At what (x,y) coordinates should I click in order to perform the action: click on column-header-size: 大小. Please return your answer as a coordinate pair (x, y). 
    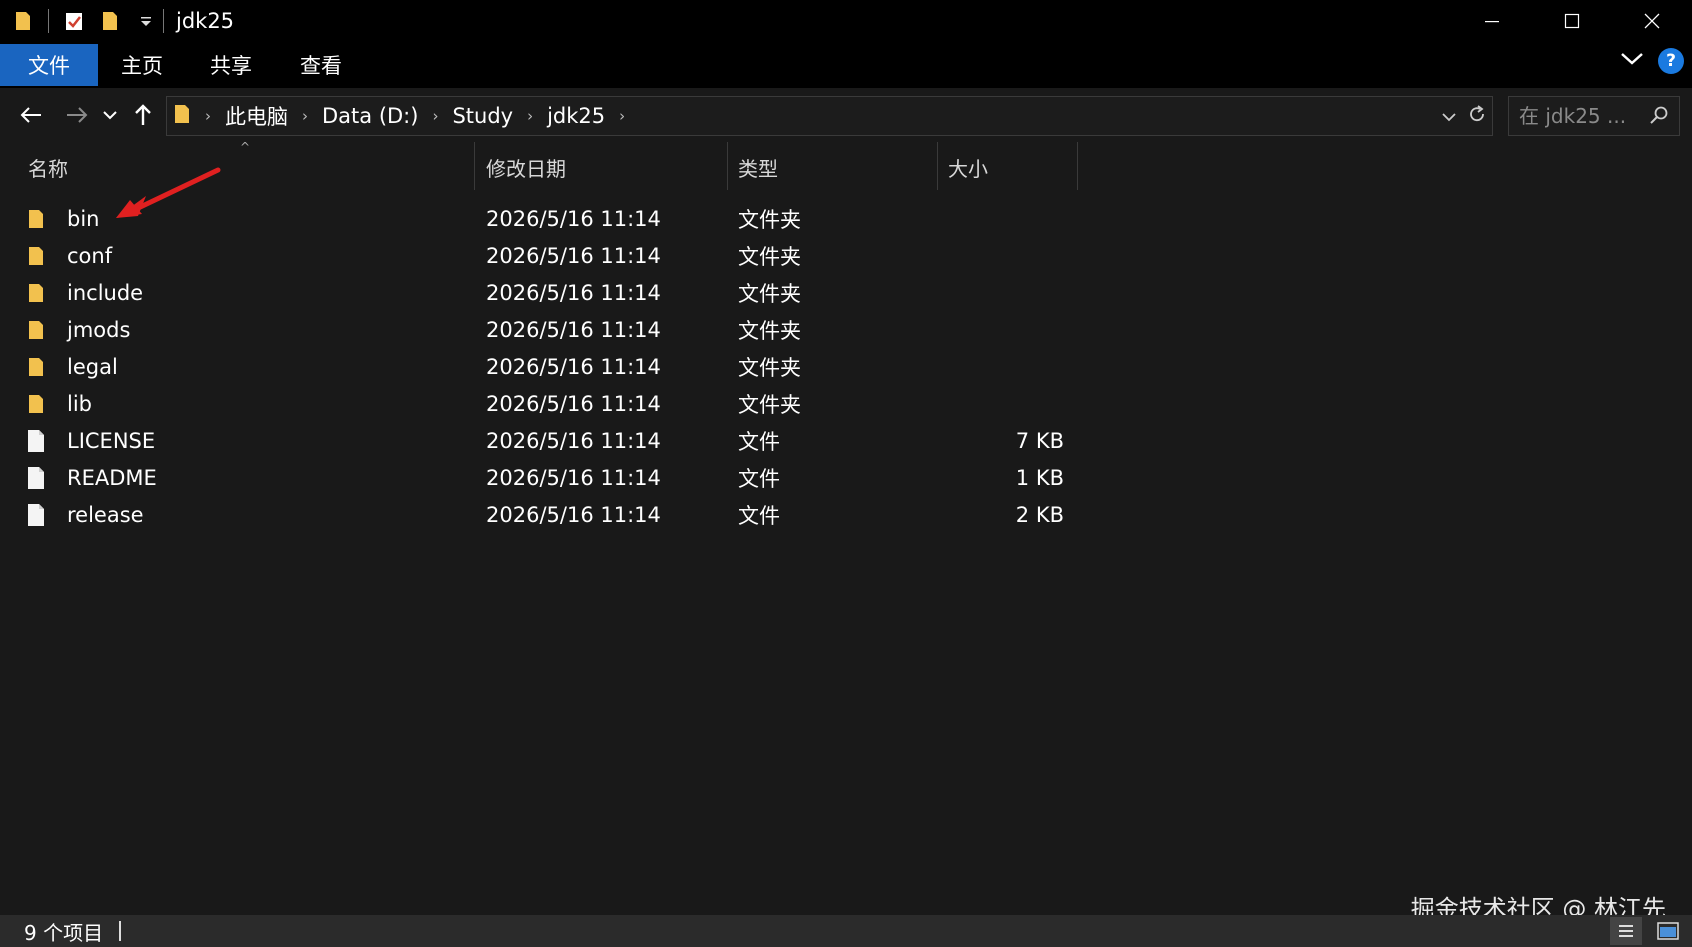
    Looking at the image, I should click on (1007, 167).